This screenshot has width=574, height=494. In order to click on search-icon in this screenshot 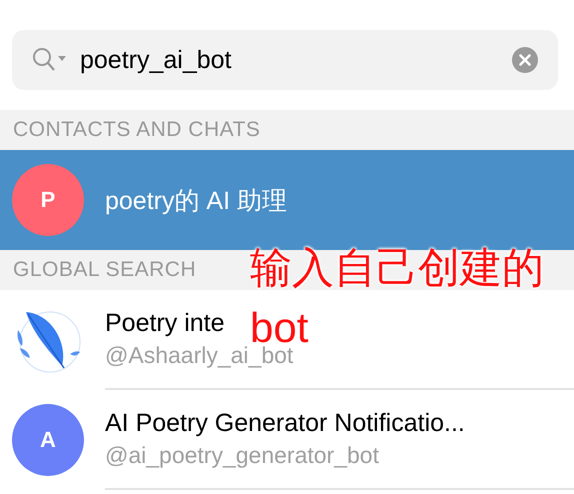, I will do `click(49, 60)`.